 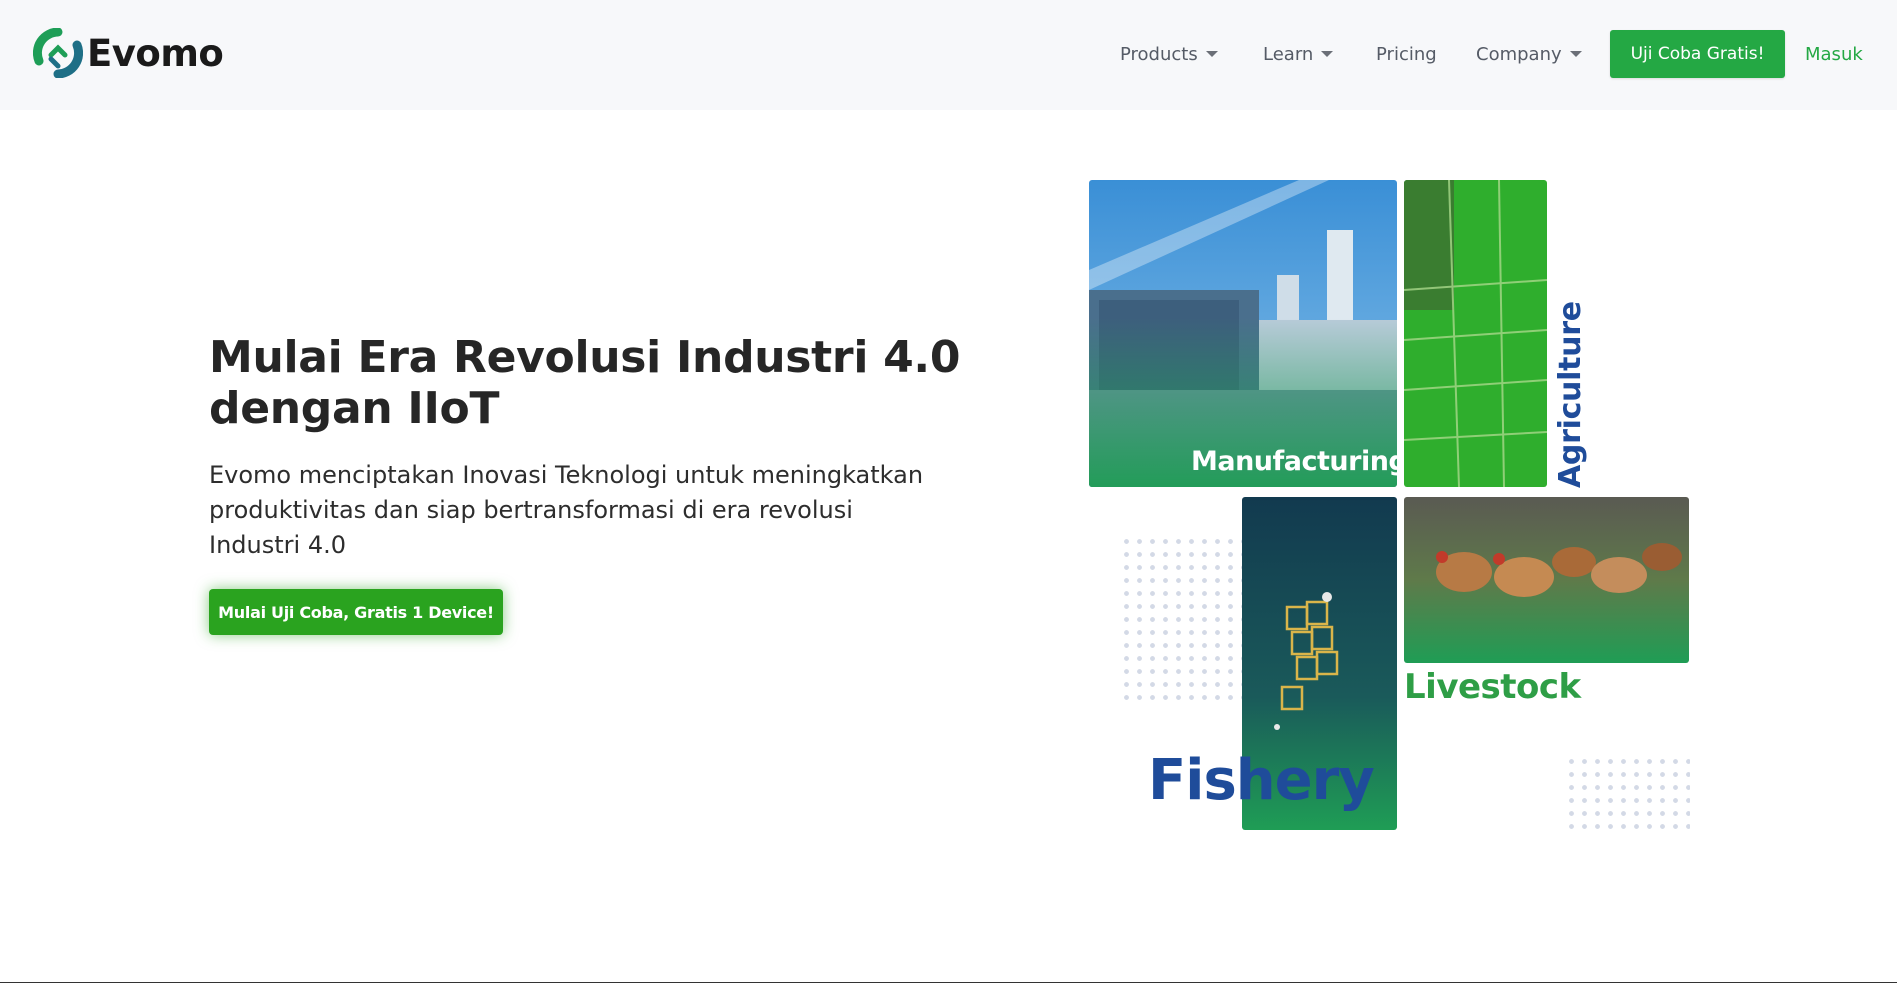 I want to click on brand-name: Evomo, so click(x=155, y=53).